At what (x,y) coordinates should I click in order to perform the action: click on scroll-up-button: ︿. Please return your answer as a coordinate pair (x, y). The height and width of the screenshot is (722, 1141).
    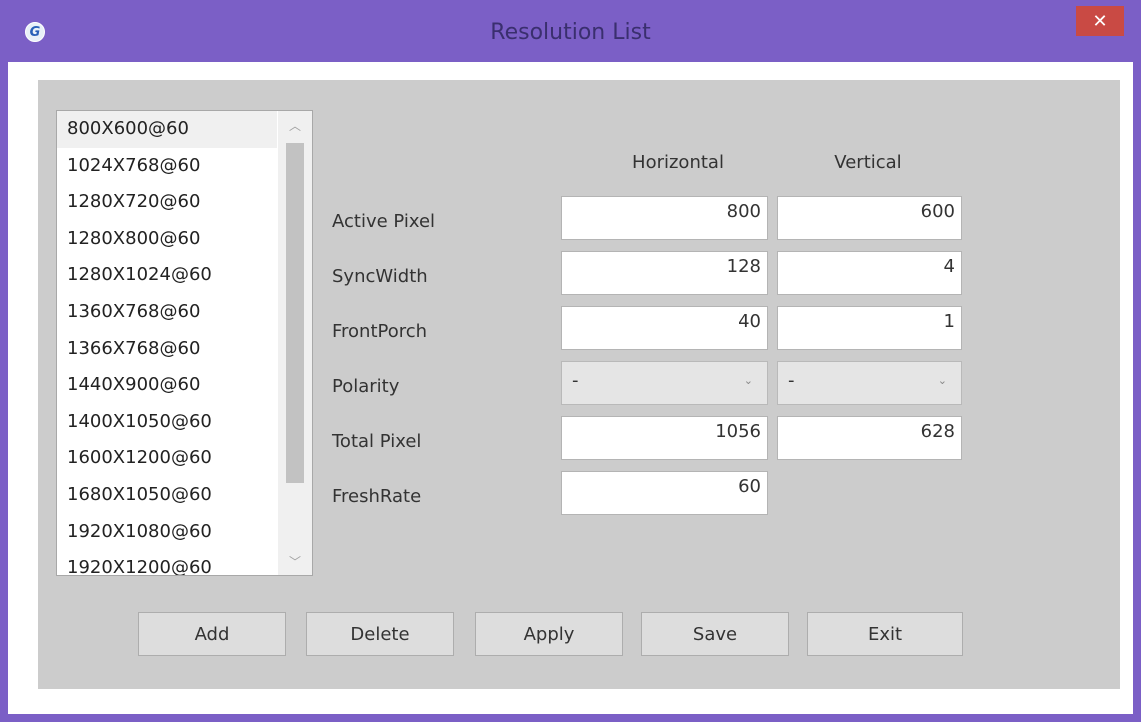
    Looking at the image, I should click on (295, 125).